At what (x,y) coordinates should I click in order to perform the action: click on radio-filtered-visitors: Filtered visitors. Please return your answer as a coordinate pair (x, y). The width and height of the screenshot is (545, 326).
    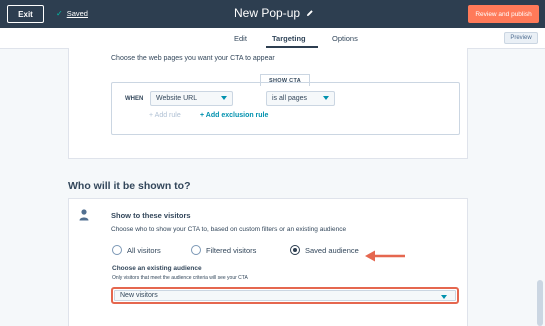
    Looking at the image, I should click on (223, 250).